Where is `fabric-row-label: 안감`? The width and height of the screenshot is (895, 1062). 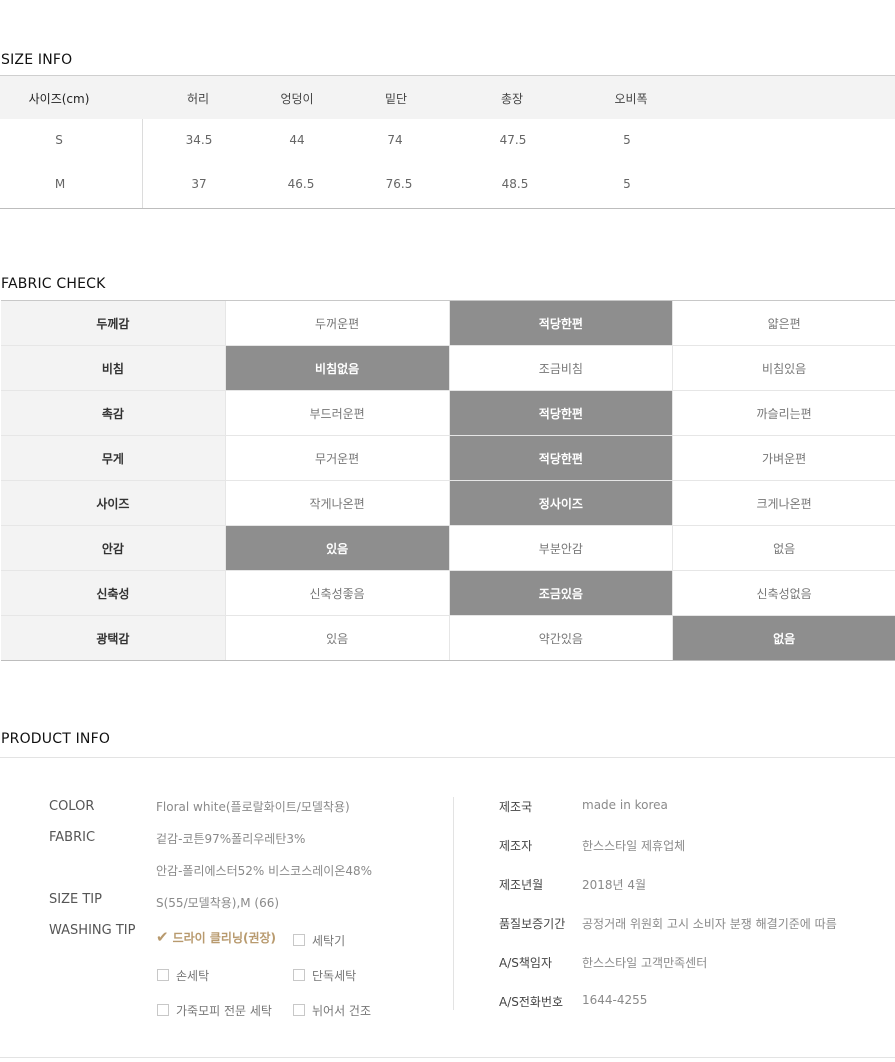
fabric-row-label: 안감 is located at coordinates (113, 548).